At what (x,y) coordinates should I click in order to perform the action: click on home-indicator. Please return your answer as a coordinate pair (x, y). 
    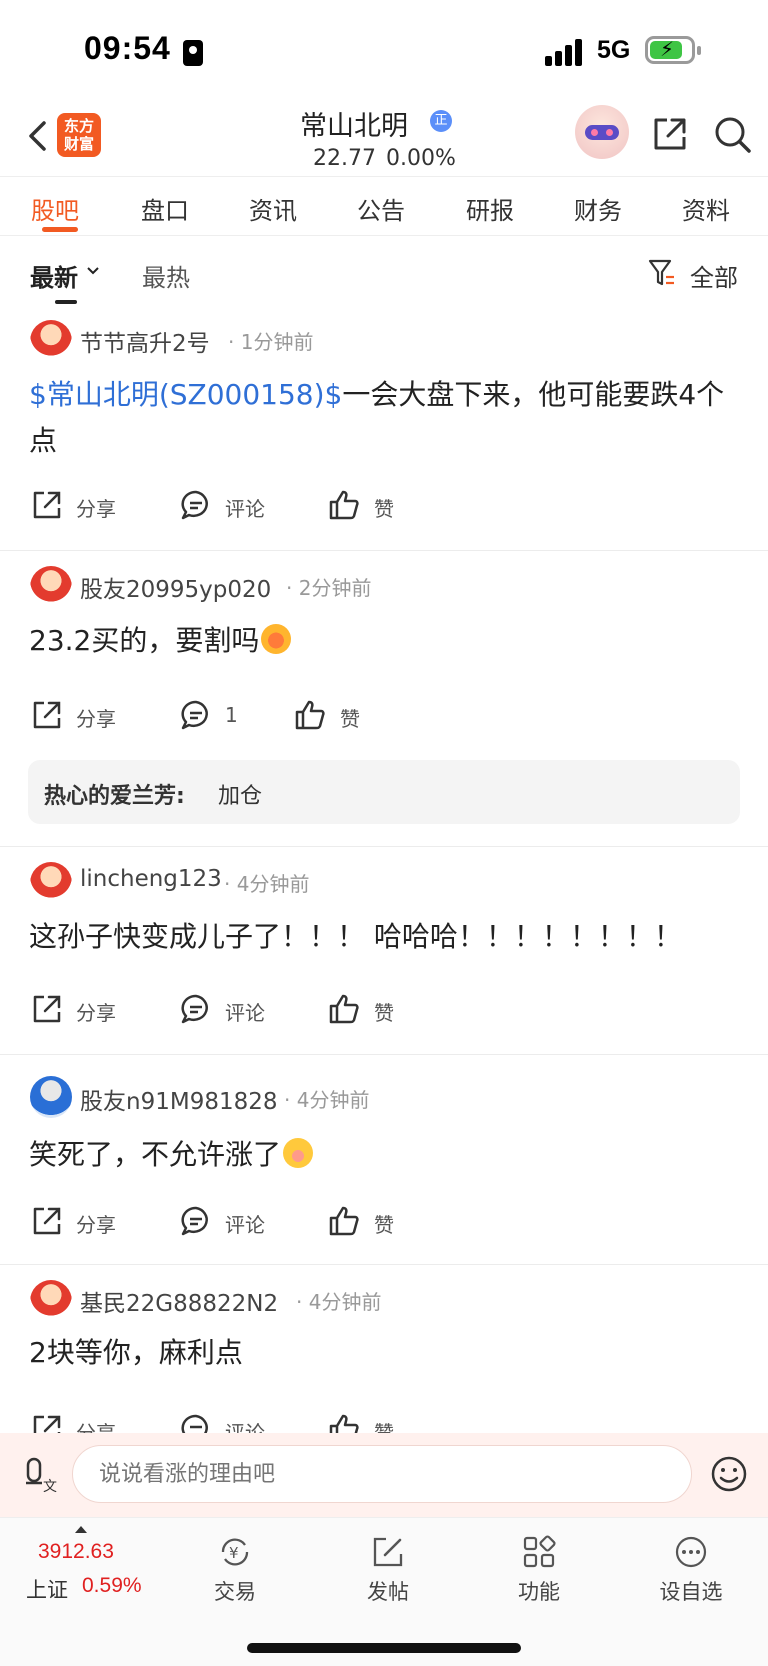
    Looking at the image, I should click on (384, 1648).